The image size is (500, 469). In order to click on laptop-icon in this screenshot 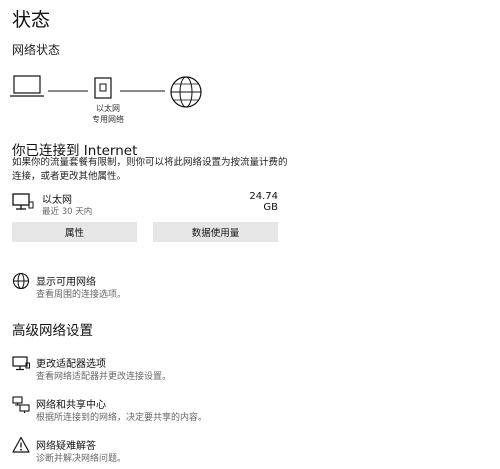, I will do `click(27, 86)`.